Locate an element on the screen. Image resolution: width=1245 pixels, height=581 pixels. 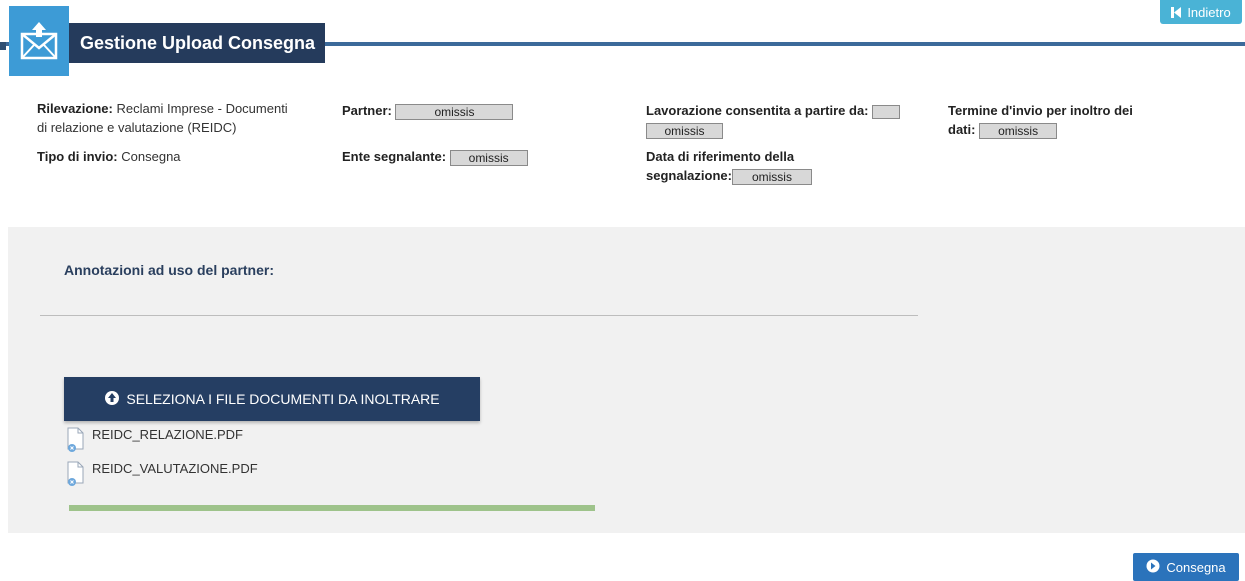
tipo-invio-info: Tipo di invio: Consegna is located at coordinates (109, 156).